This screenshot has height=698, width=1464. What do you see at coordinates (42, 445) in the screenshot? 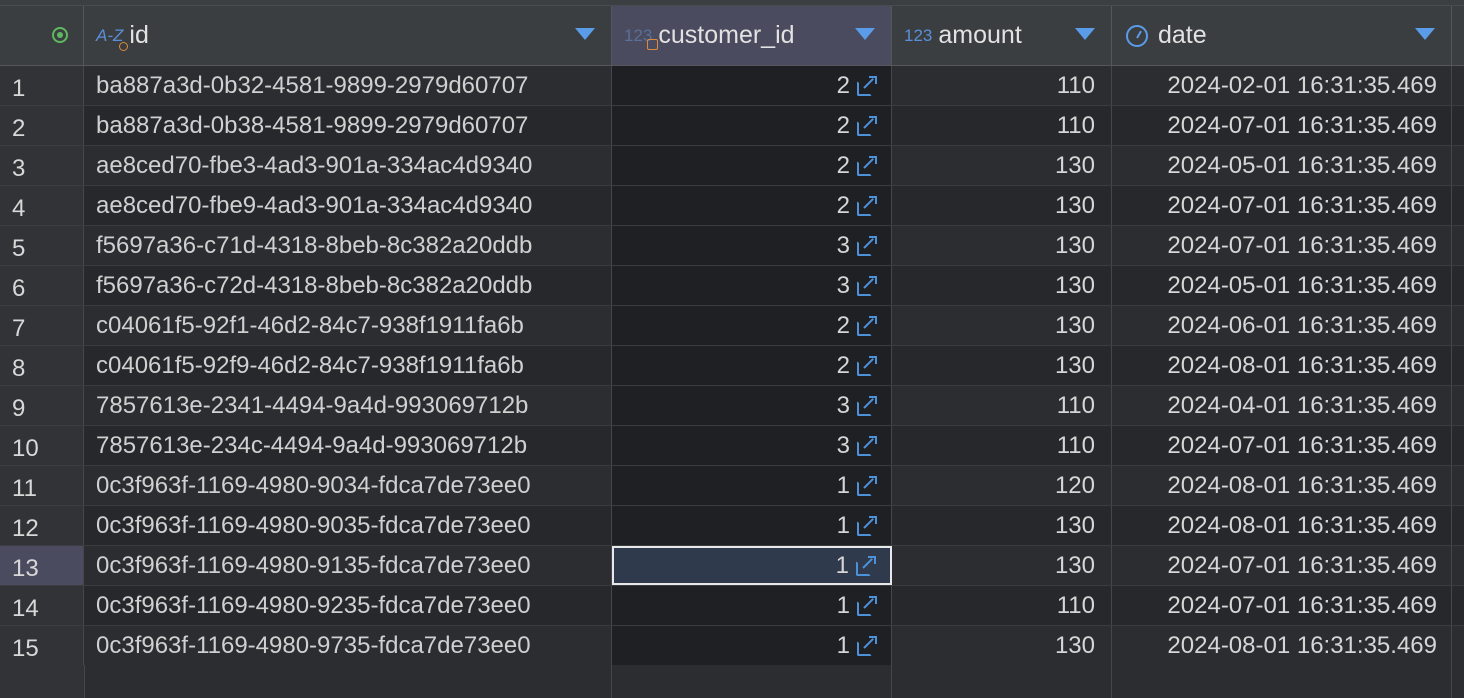
I see `row-number: 10` at bounding box center [42, 445].